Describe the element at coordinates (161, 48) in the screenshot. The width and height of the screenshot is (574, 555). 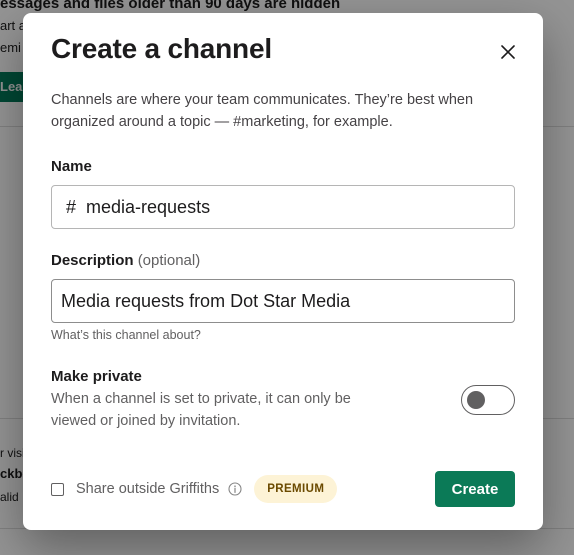
I see `modal-title: Create a channel` at that location.